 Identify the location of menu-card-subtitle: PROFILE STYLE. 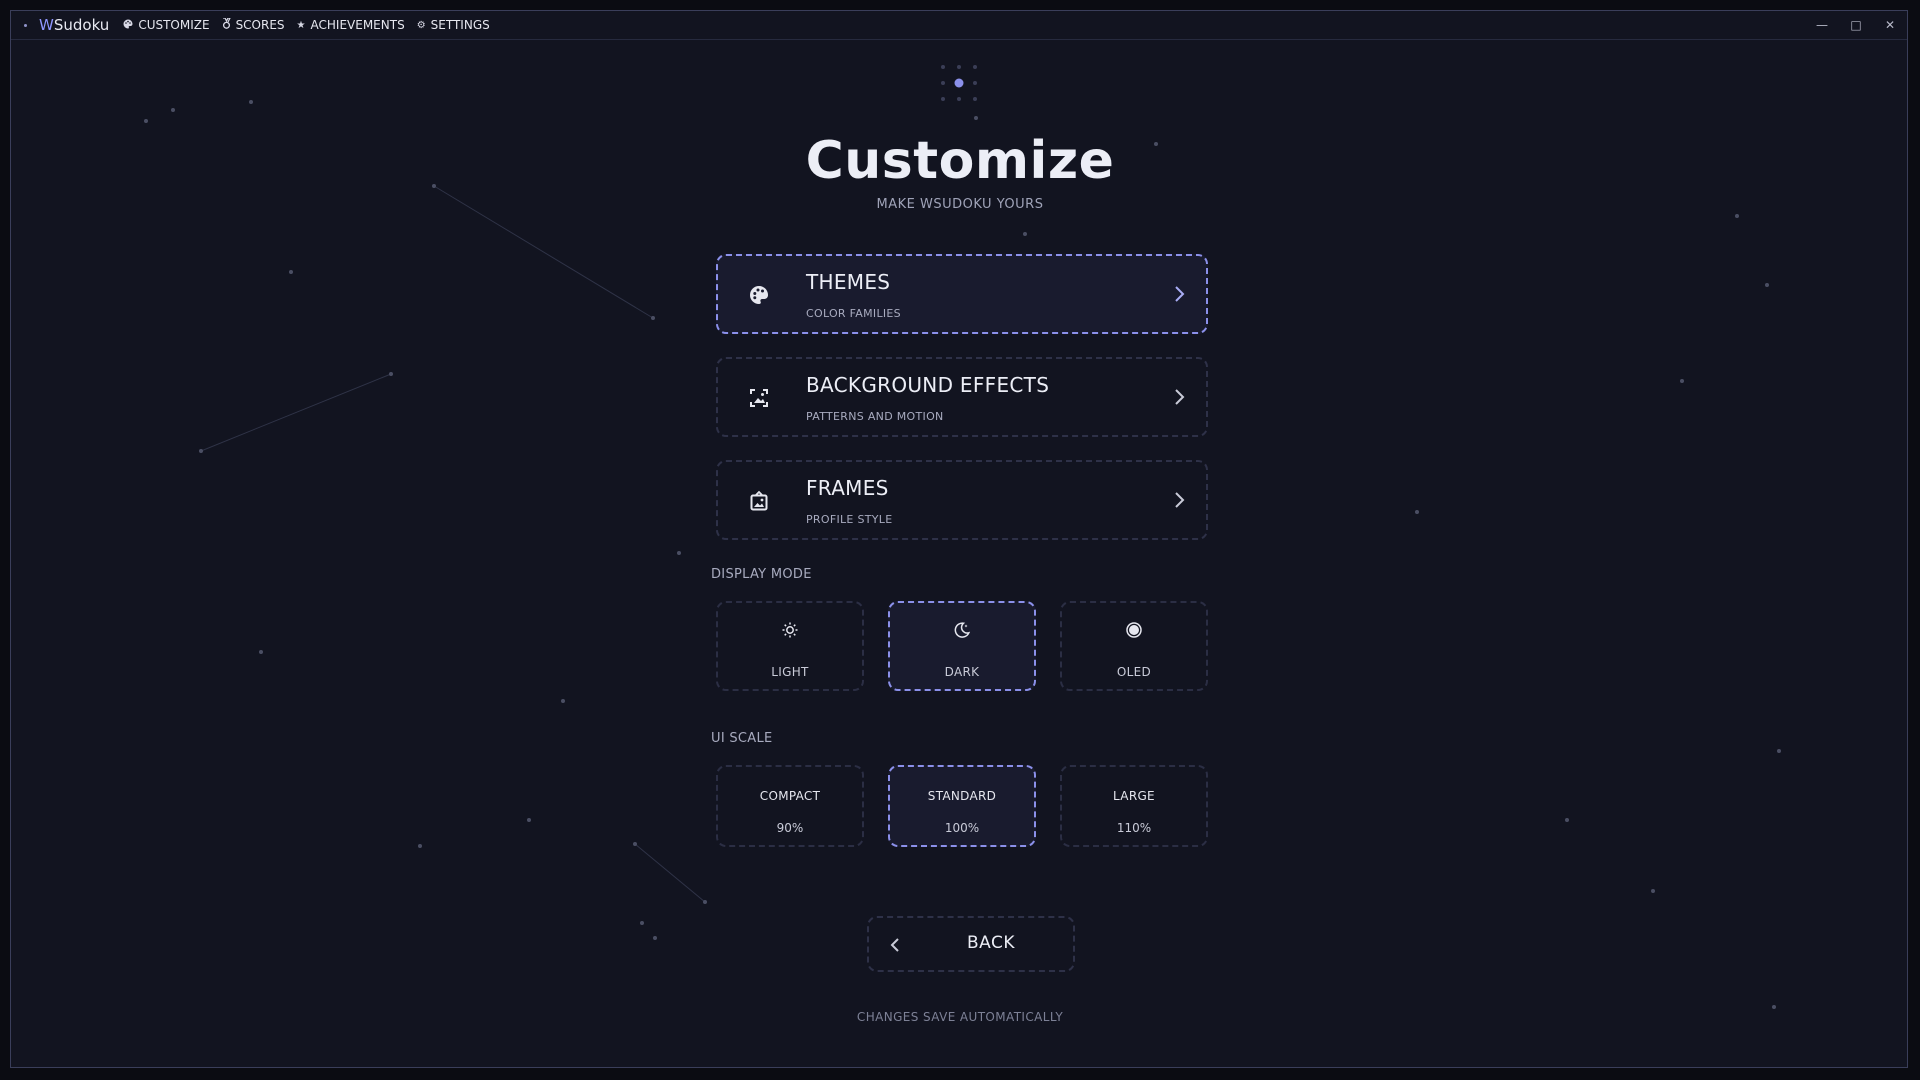
(849, 519).